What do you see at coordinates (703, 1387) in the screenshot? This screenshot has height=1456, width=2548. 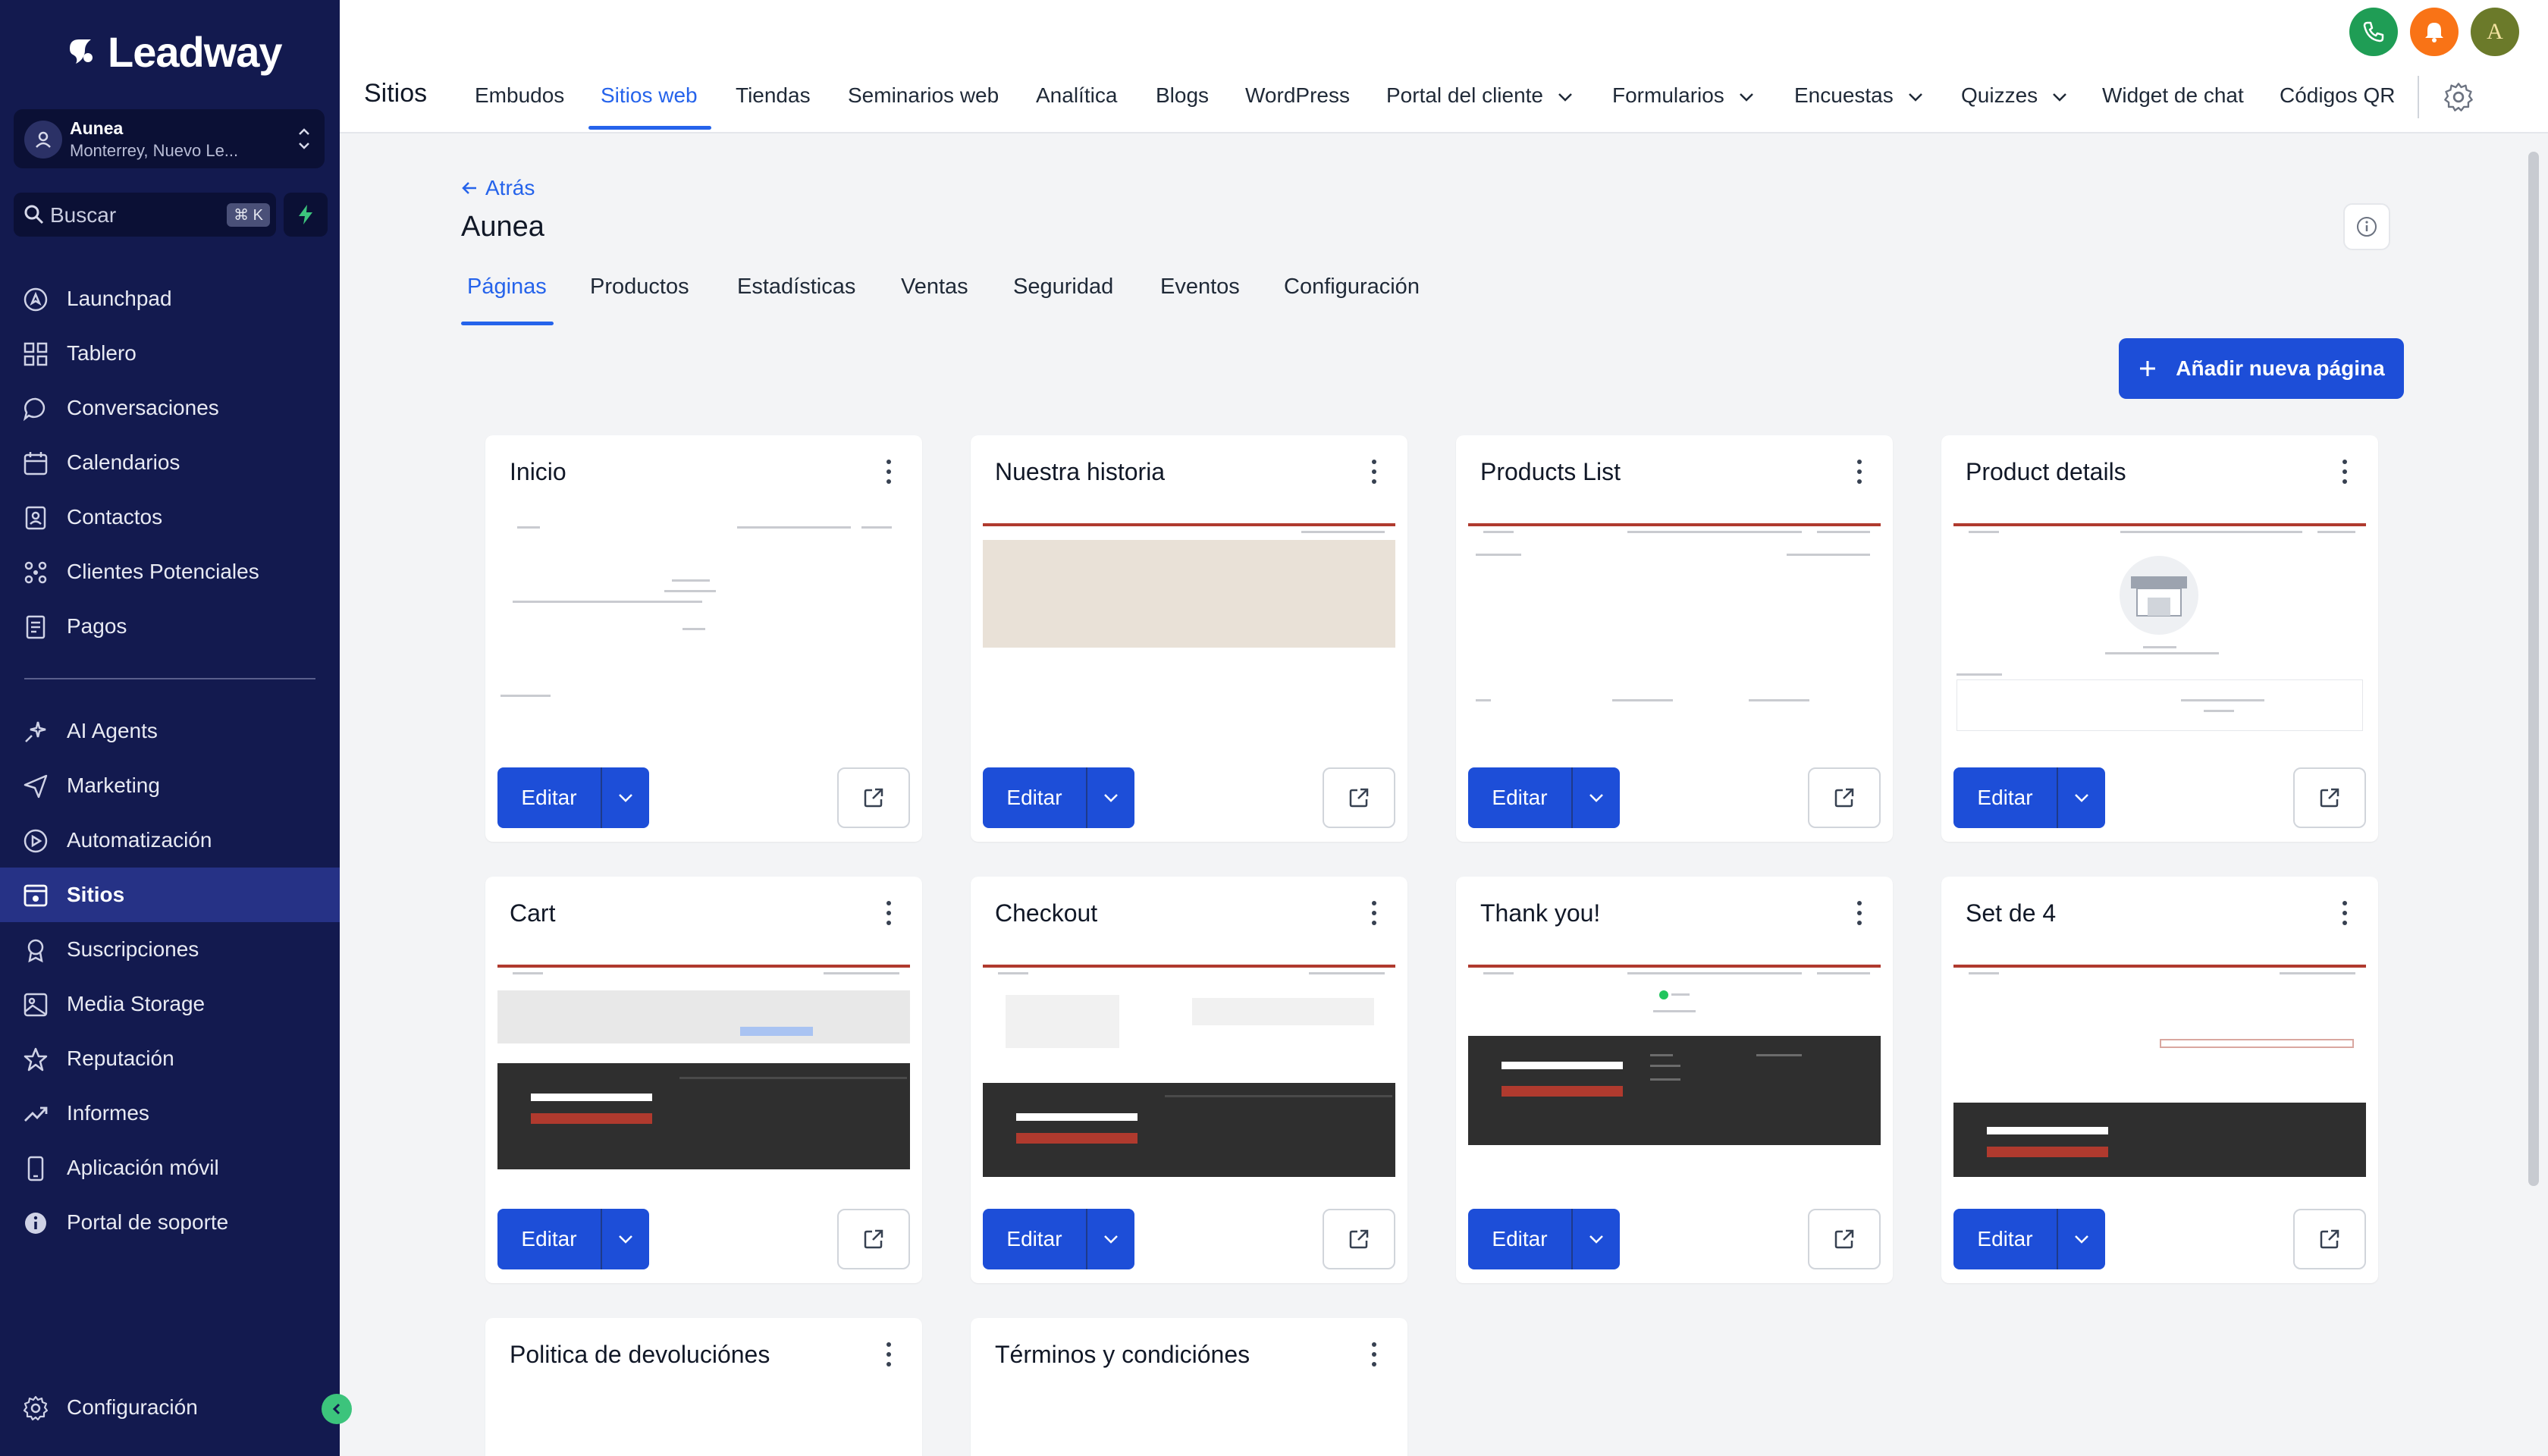 I see `page-card-politica-de-devoluciones: Politica de devoluciónes` at bounding box center [703, 1387].